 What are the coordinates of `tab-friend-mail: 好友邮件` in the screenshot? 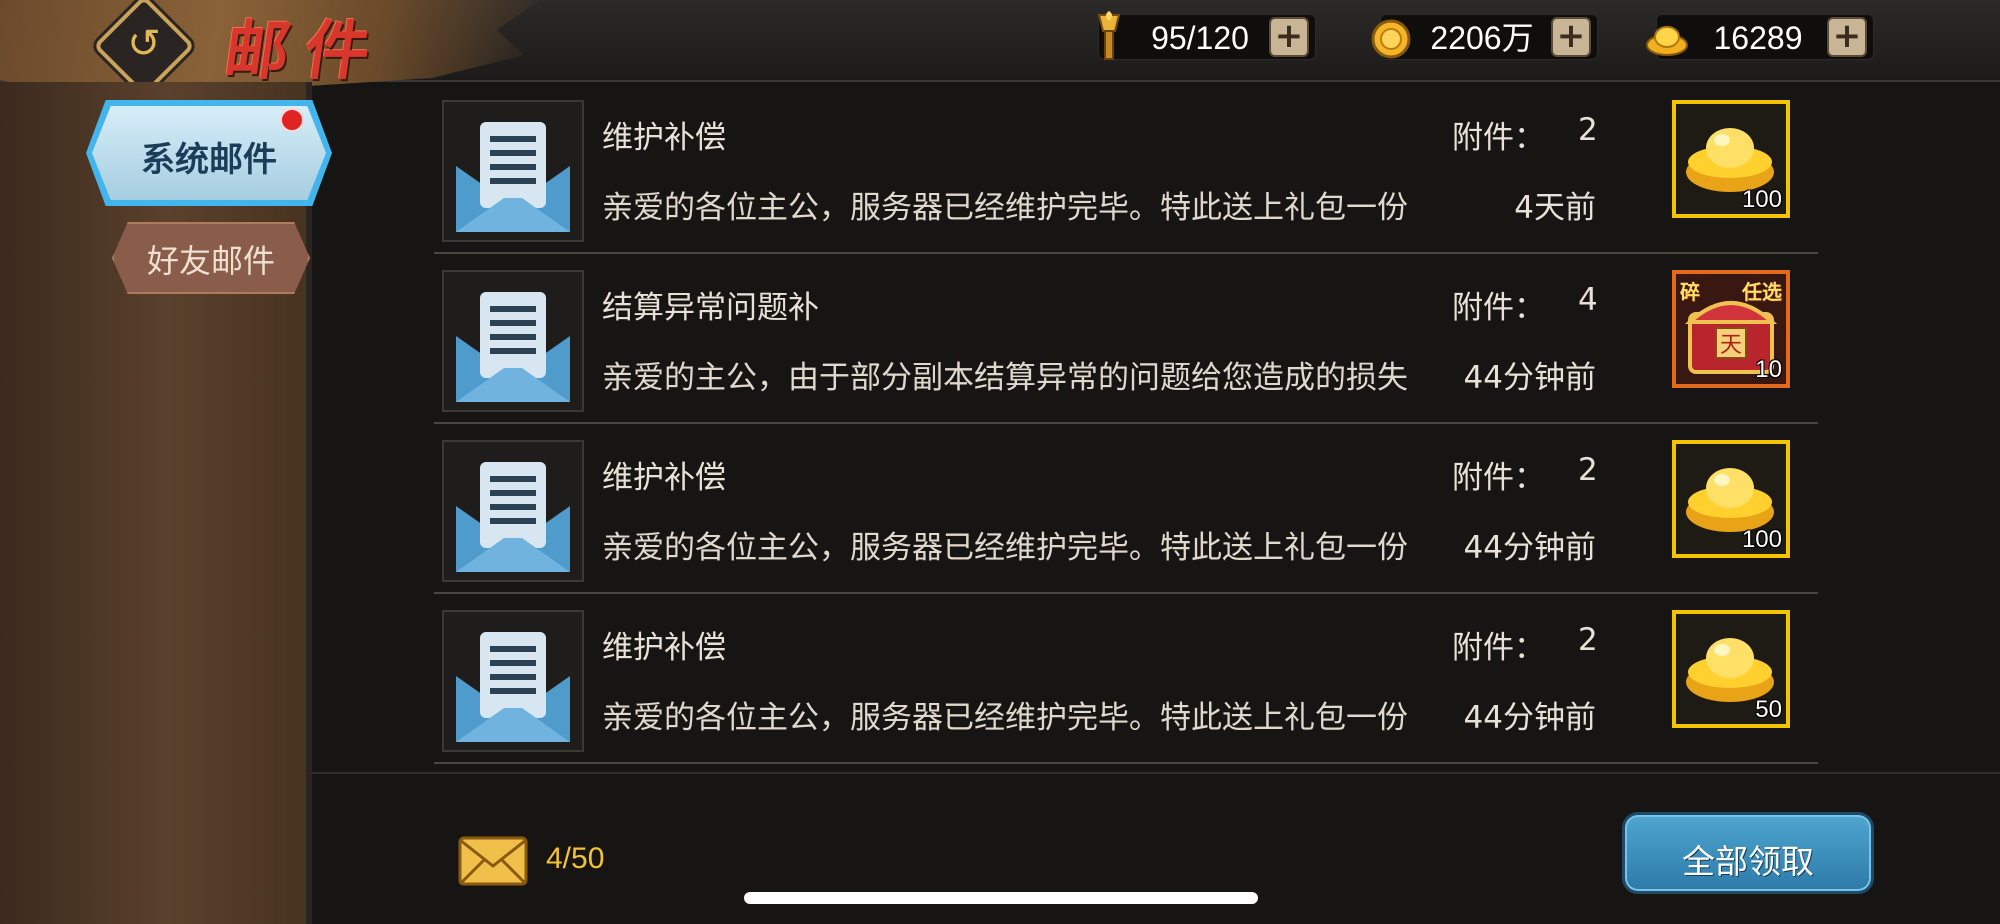 It's located at (211, 258).